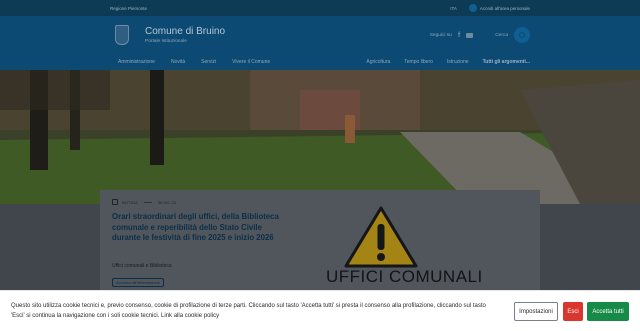 The image size is (640, 331). I want to click on nav-item-tempo-libero: Tempo libero, so click(418, 62).